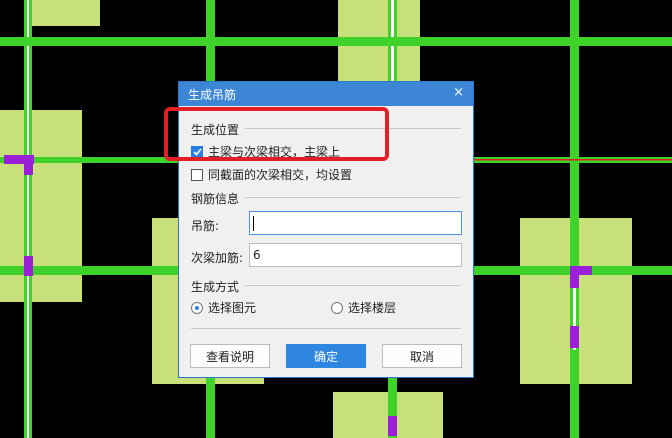 This screenshot has width=672, height=438. Describe the element at coordinates (205, 226) in the screenshot. I see `hanger-label: 吊筋:` at that location.